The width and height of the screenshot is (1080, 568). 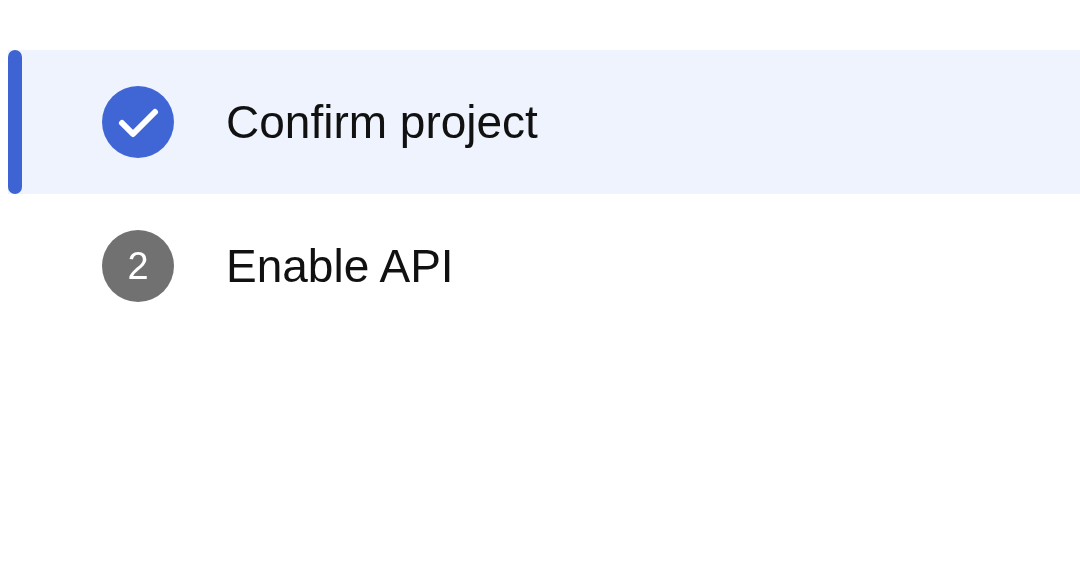 What do you see at coordinates (340, 266) in the screenshot?
I see `step-label: Enable API` at bounding box center [340, 266].